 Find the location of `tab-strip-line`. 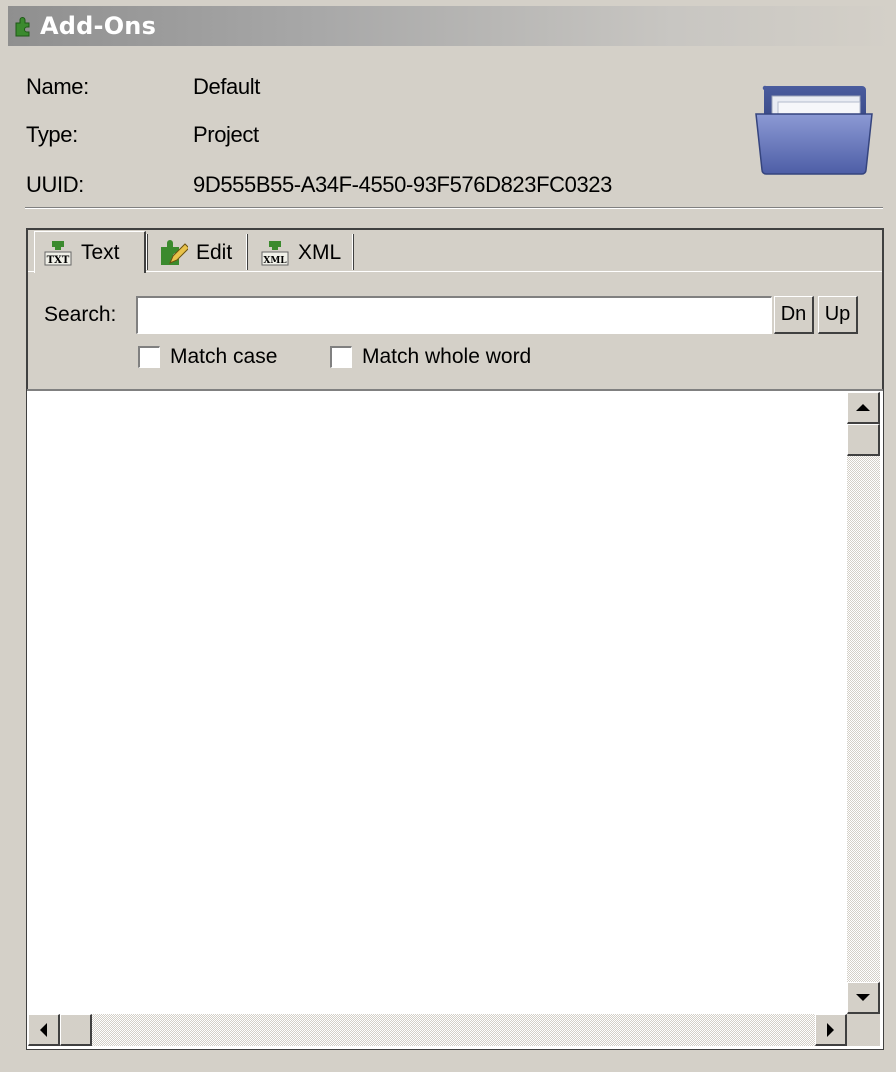

tab-strip-line is located at coordinates (455, 271).